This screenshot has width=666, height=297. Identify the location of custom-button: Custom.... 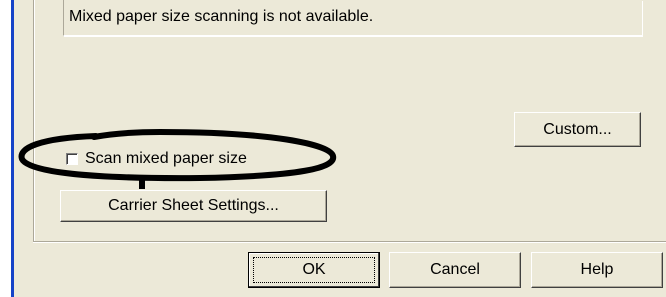
(577, 129).